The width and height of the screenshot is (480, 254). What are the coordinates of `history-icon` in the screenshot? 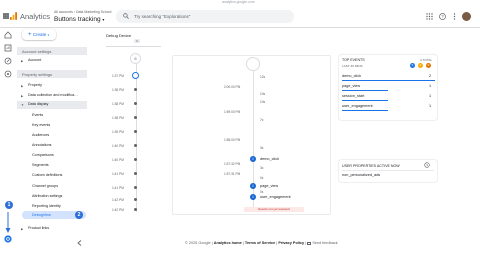 It's located at (427, 165).